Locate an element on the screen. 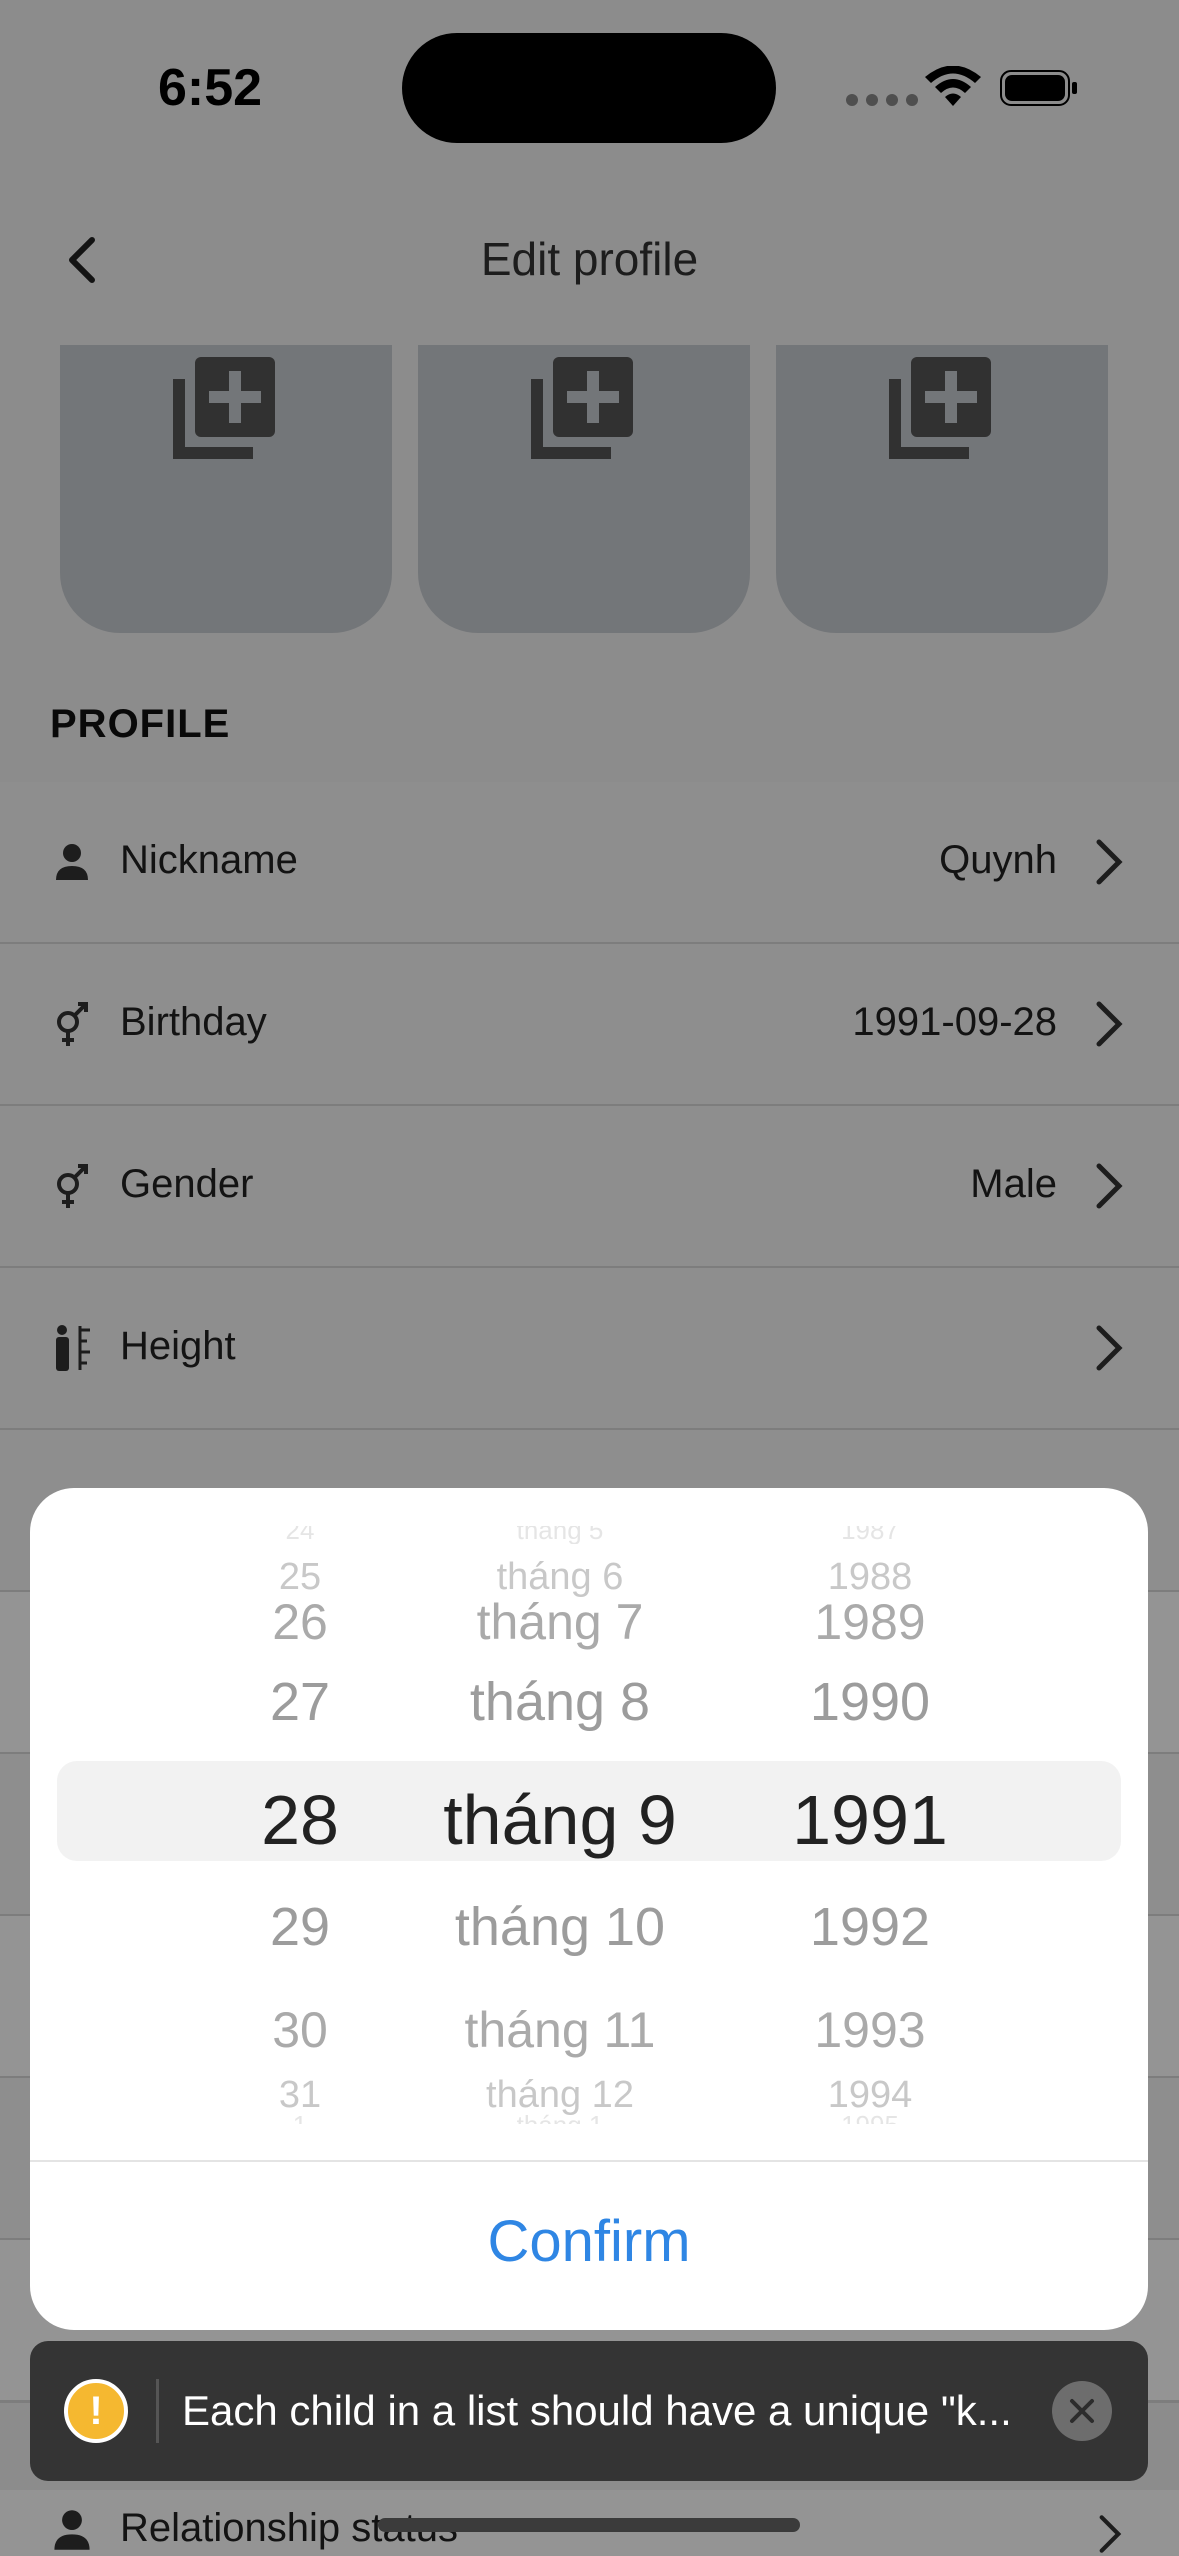 Image resolution: width=1179 pixels, height=2556 pixels. picker-option: tháng 1 is located at coordinates (560, 2115).